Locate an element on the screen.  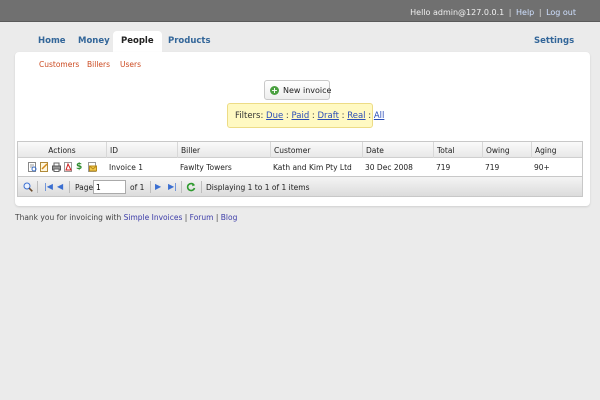
subnav-users: Users is located at coordinates (130, 64).